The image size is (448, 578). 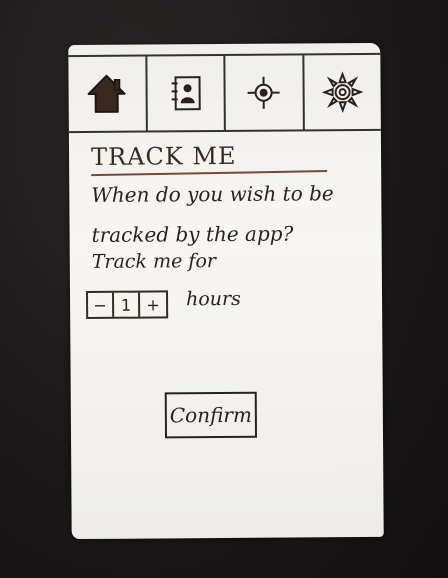 What do you see at coordinates (153, 304) in the screenshot?
I see `increment-button: +` at bounding box center [153, 304].